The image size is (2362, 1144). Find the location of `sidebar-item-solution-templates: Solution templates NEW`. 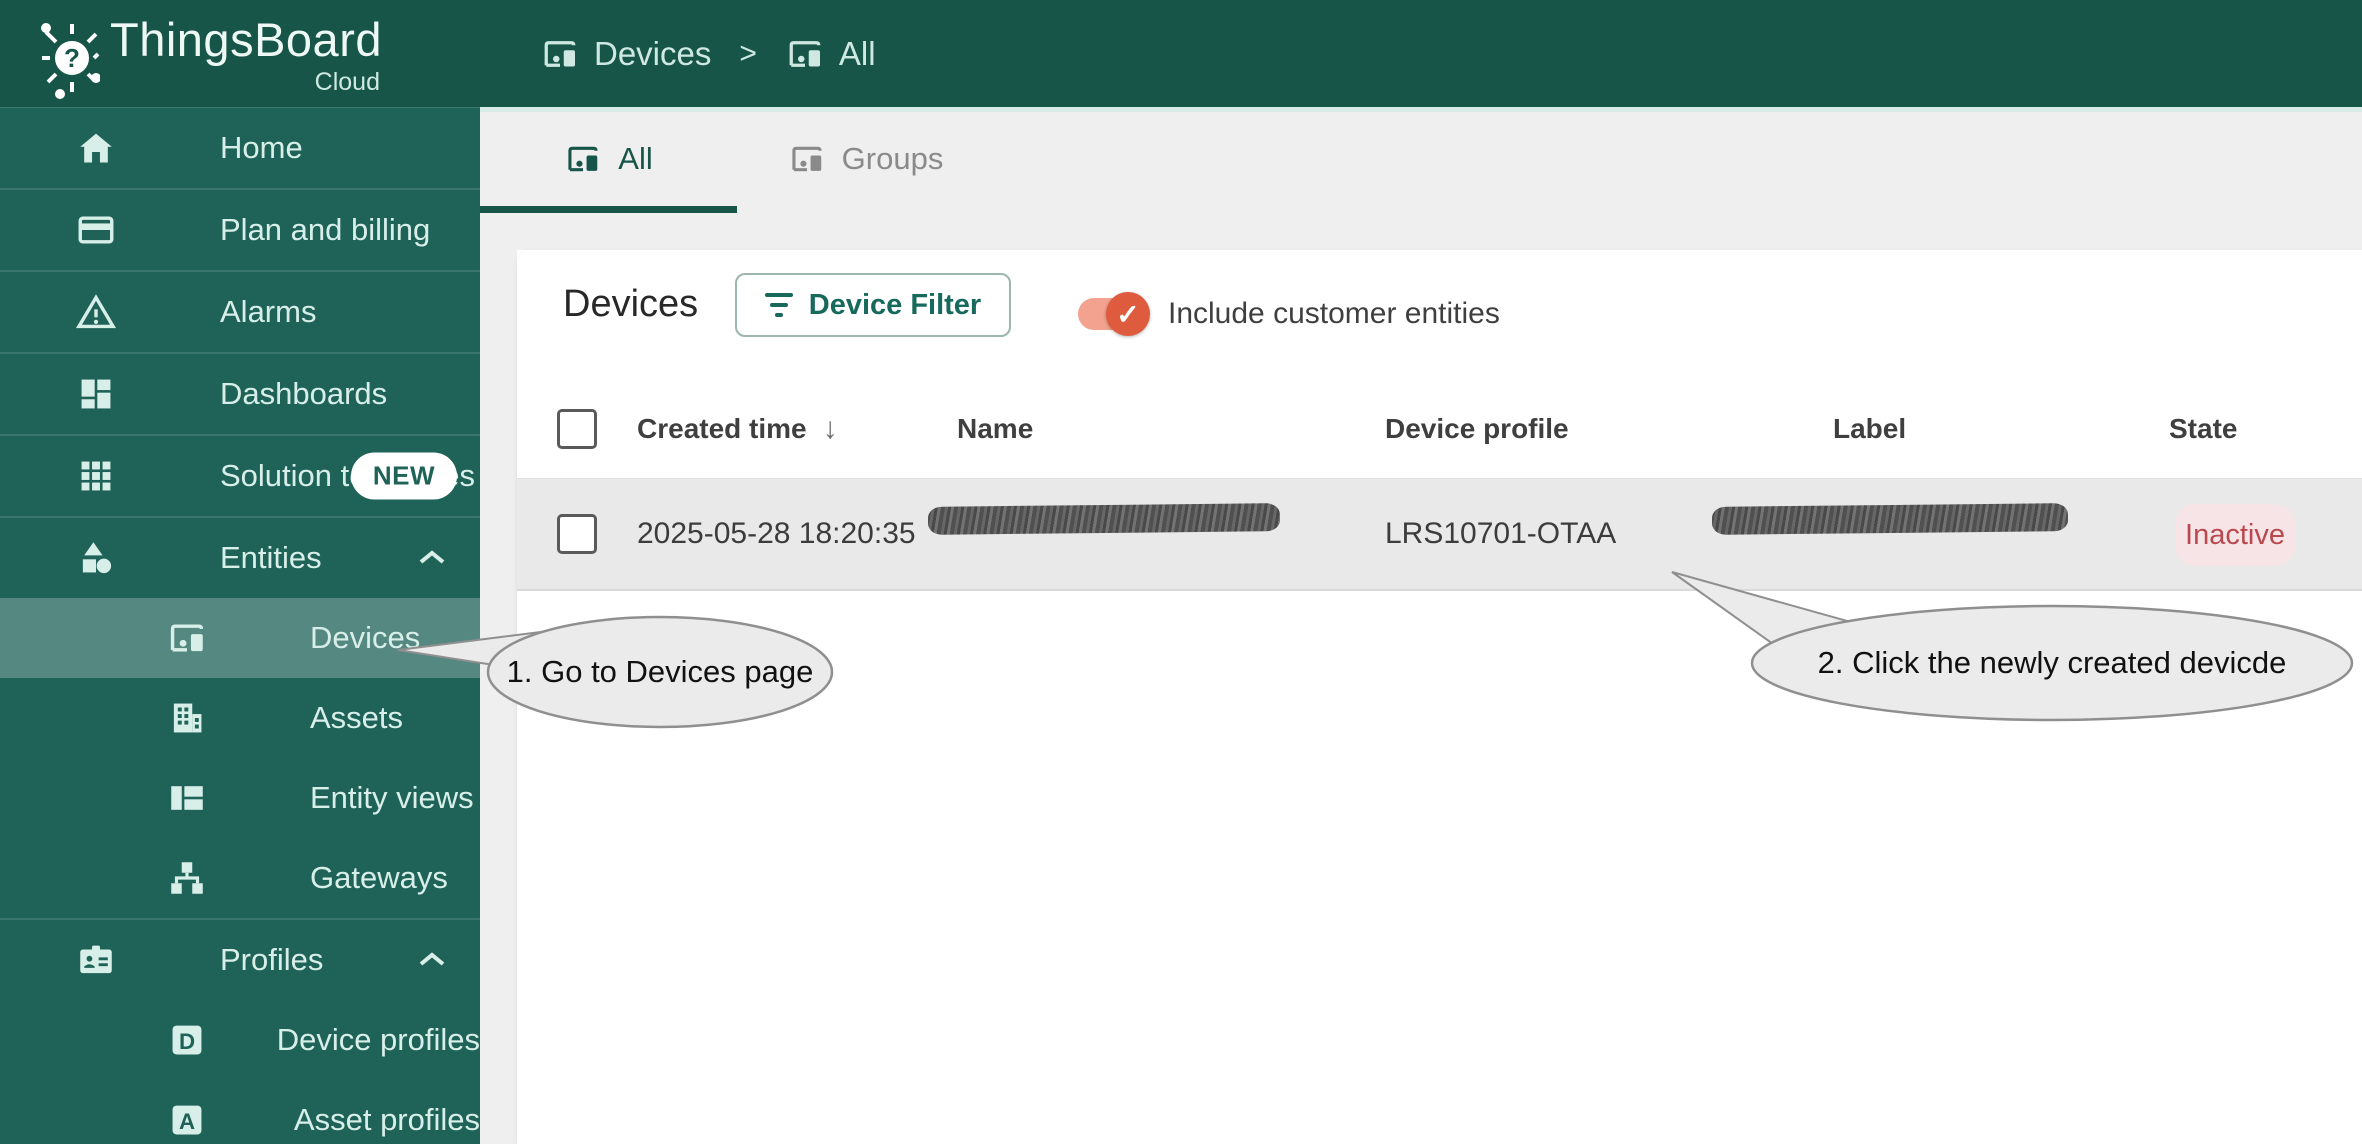

sidebar-item-solution-templates: Solution templates NEW is located at coordinates (240, 475).